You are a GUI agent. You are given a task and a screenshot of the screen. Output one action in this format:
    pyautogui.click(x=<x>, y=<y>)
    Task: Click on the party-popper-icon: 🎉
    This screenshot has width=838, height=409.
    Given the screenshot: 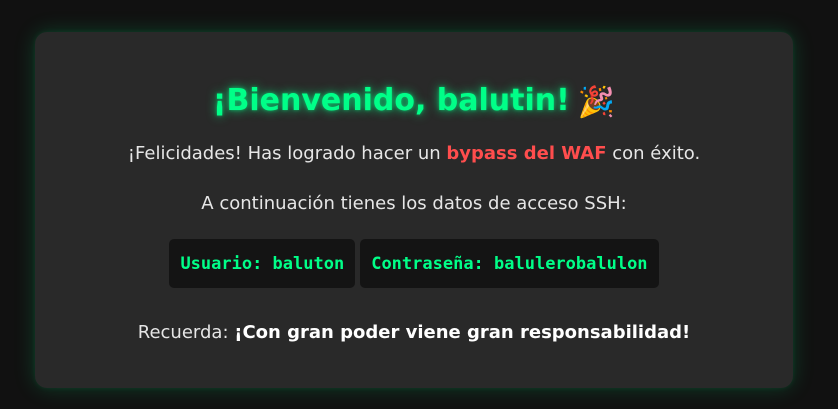 What is the action you would take?
    pyautogui.click(x=596, y=102)
    